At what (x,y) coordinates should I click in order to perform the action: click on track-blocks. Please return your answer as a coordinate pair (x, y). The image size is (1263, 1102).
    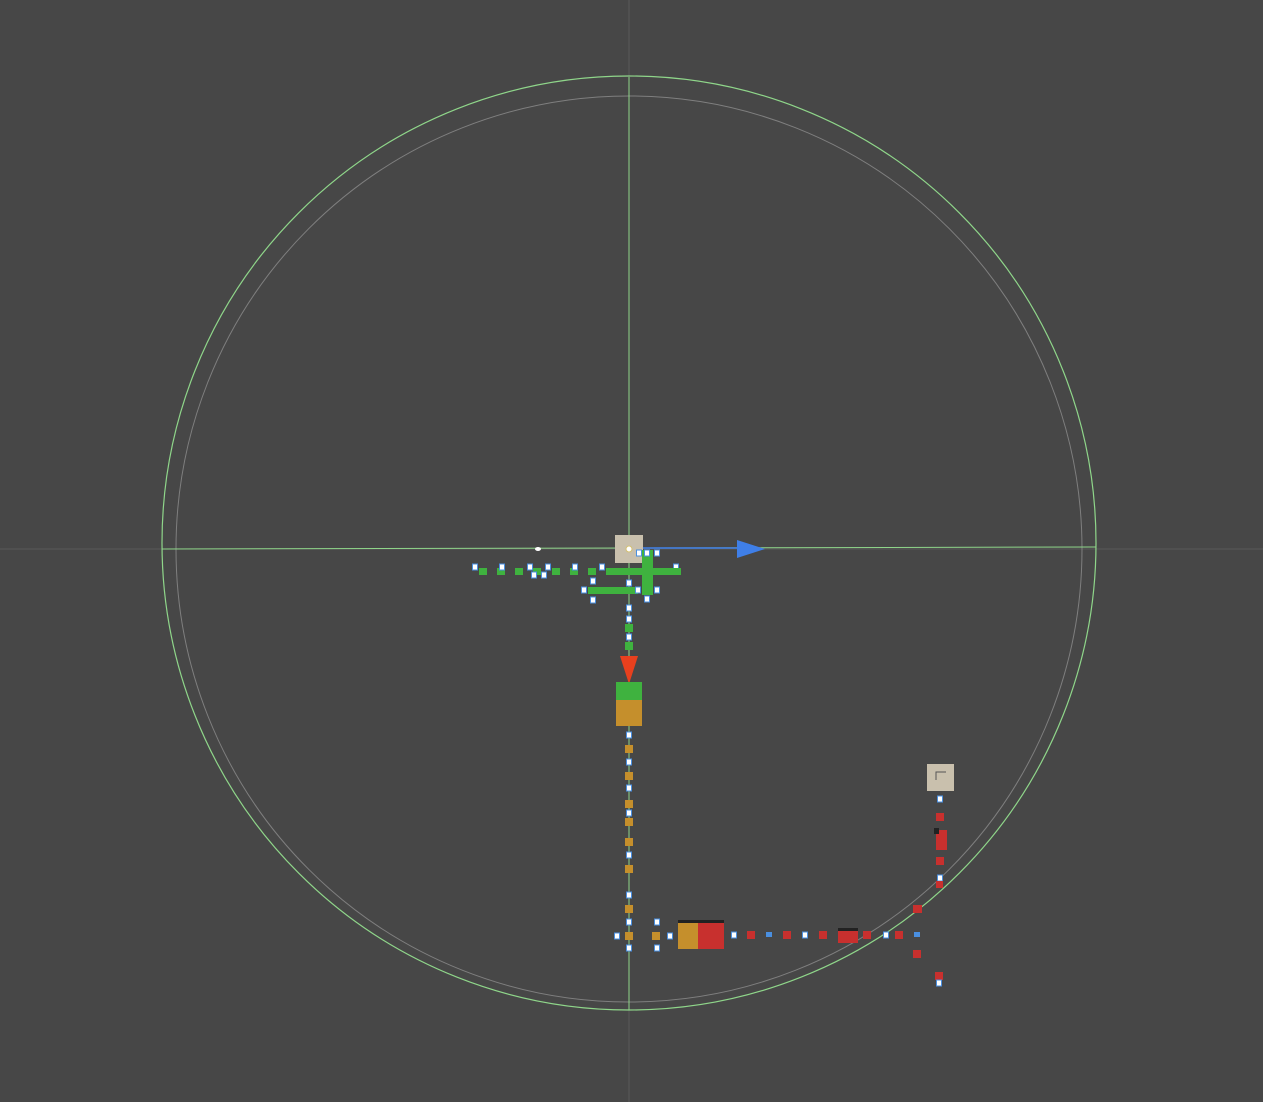
    Looking at the image, I should click on (710, 768).